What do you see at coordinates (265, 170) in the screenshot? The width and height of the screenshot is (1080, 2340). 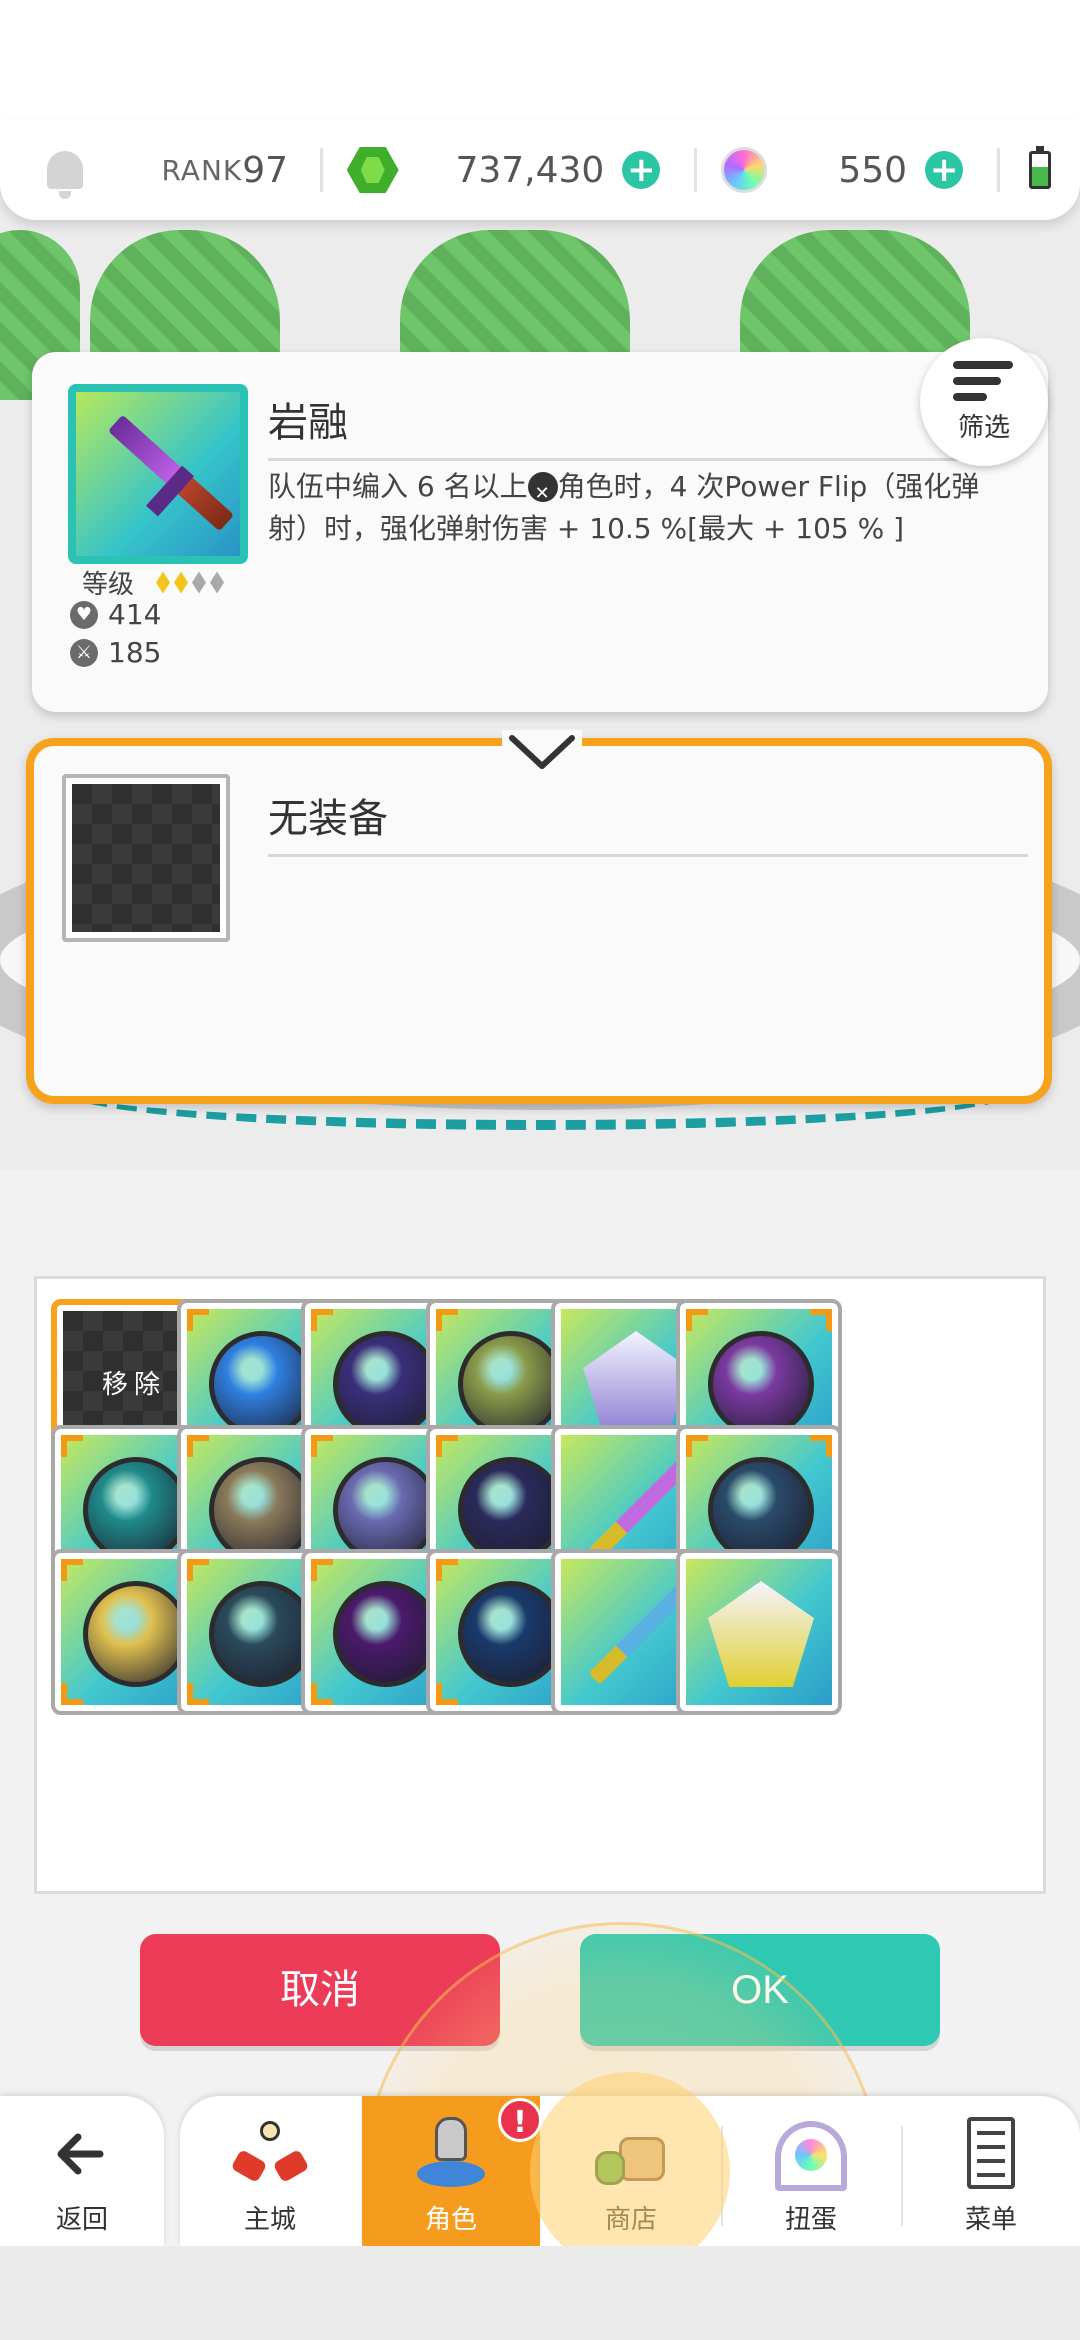 I see `rank-value: 97` at bounding box center [265, 170].